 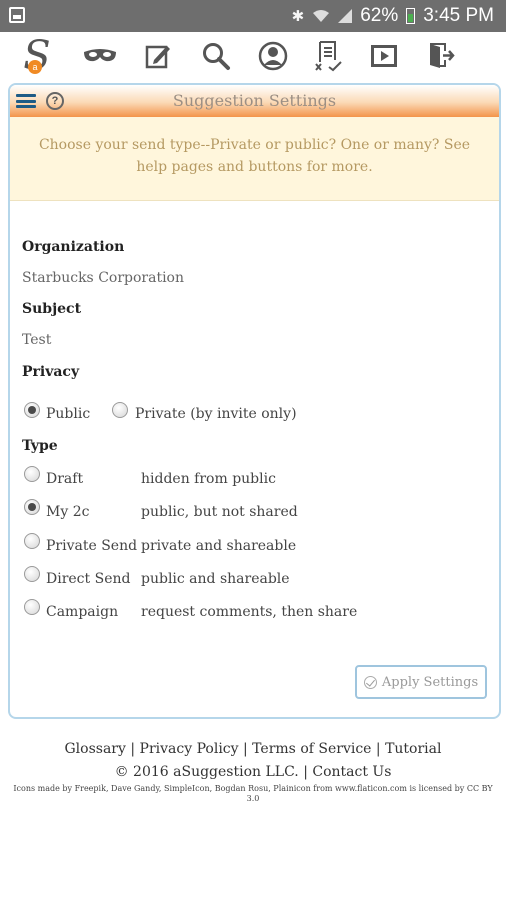 I want to click on type-private-send-radio, so click(x=32, y=541).